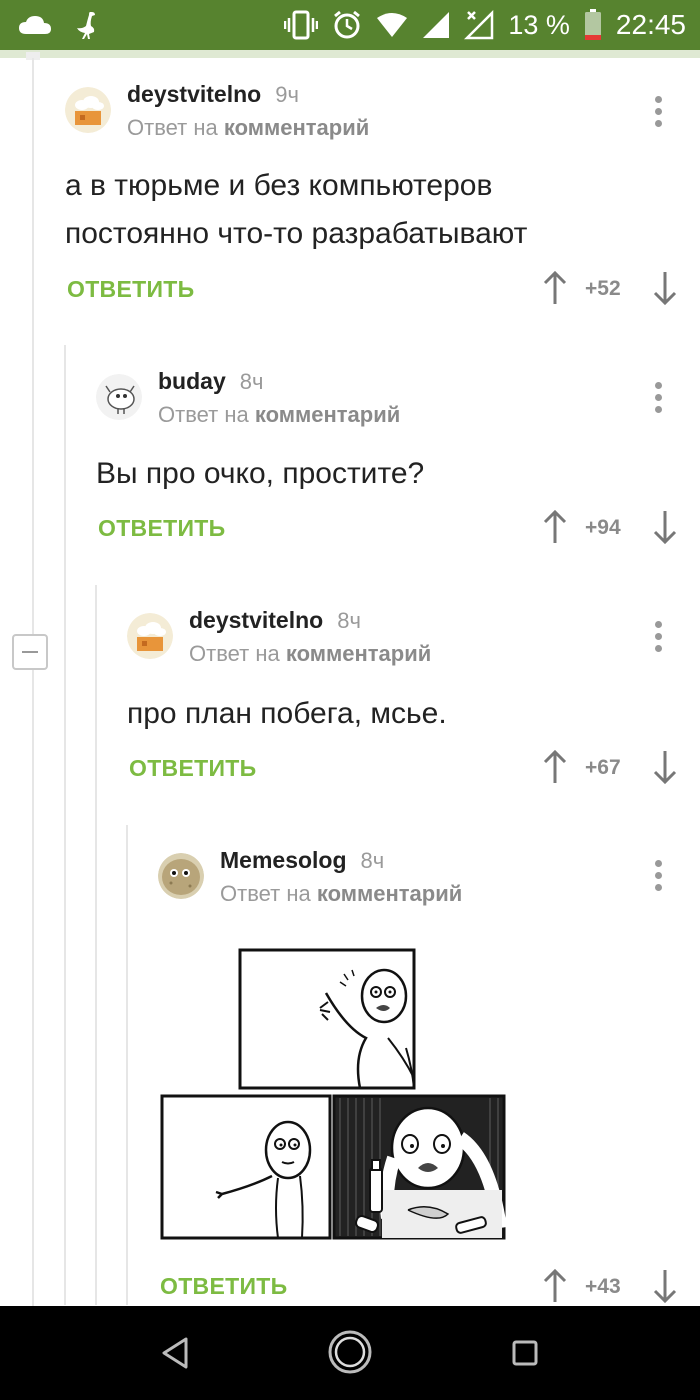 This screenshot has width=700, height=1400. I want to click on minus-icon, so click(30, 652).